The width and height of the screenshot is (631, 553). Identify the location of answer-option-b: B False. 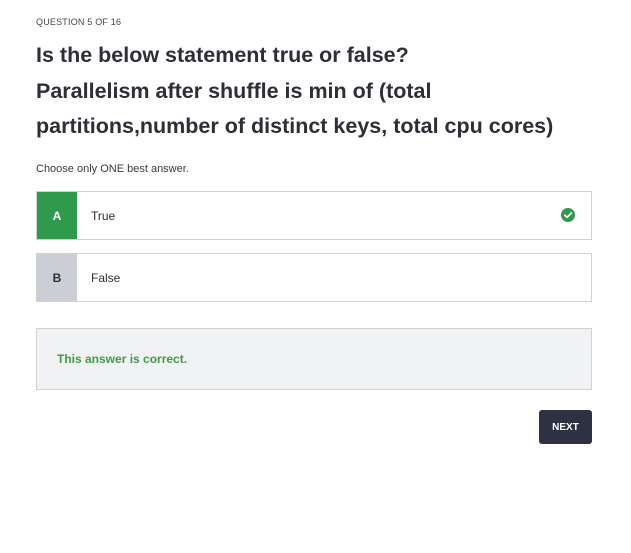
(314, 277).